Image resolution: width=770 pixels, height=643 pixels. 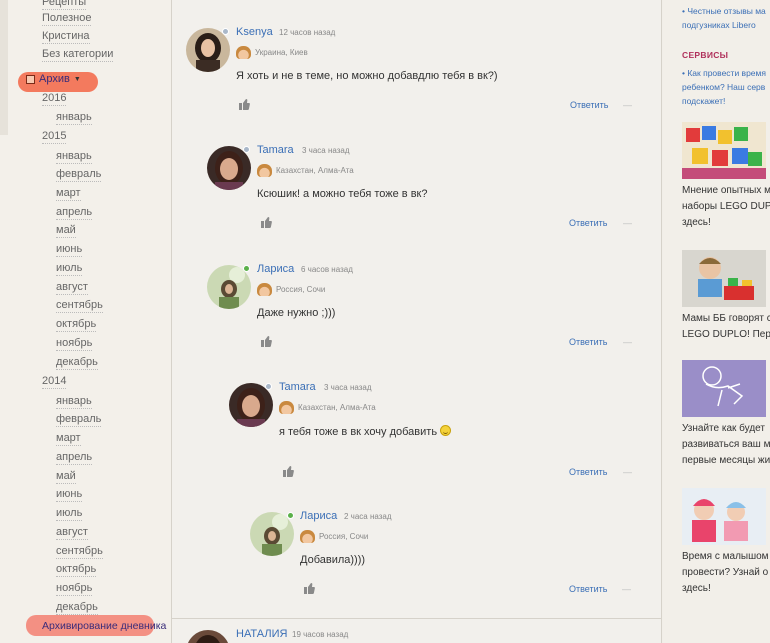 I want to click on promo-image-lego-numbers, so click(x=724, y=150).